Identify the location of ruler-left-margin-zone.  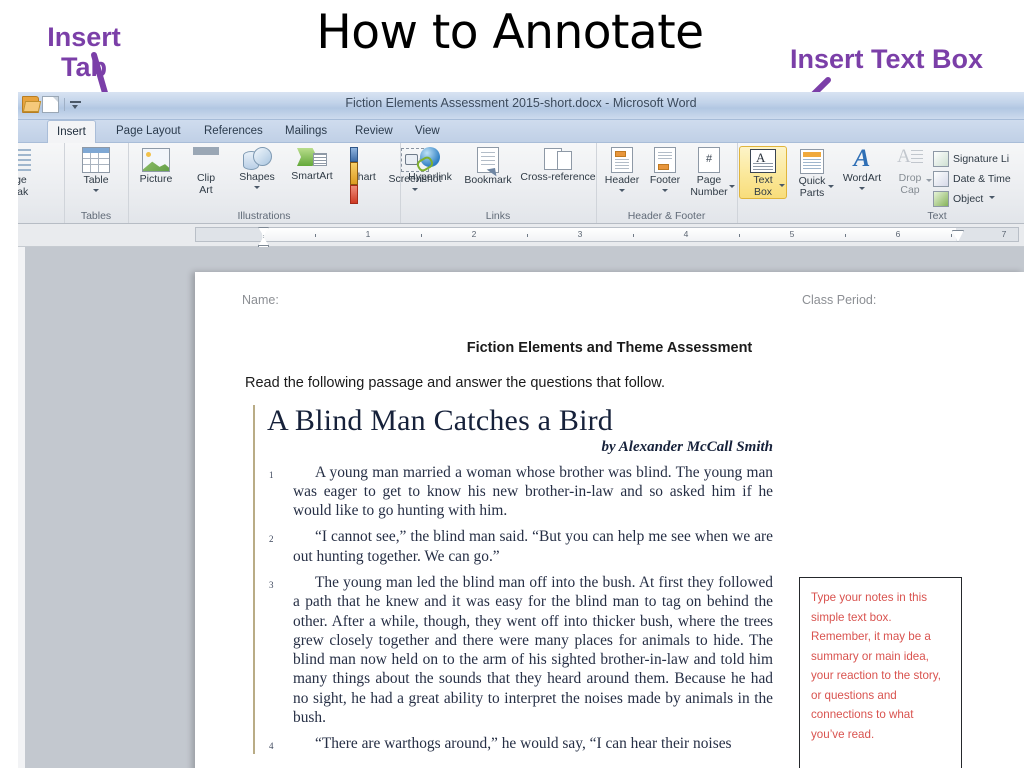
(229, 234).